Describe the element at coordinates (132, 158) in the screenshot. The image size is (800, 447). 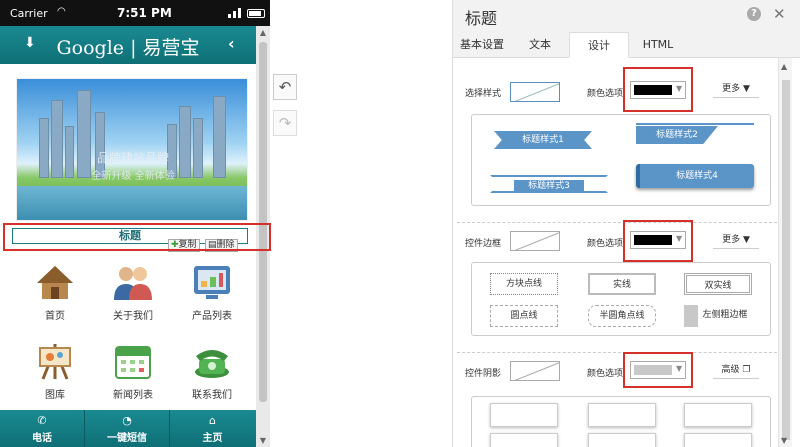
I see `banner-headline: 品牌建站品牌` at that location.